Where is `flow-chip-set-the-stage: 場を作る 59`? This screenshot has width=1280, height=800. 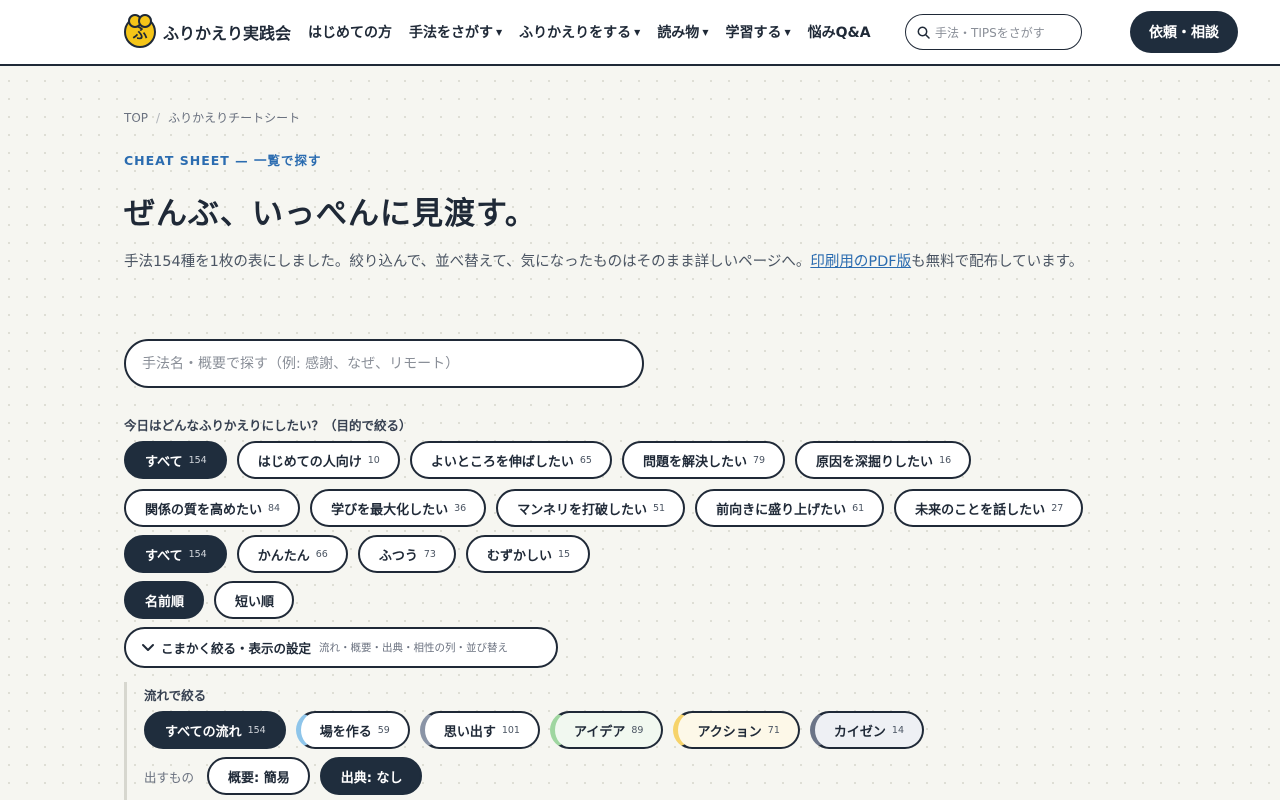 flow-chip-set-the-stage: 場を作る 59 is located at coordinates (352, 730).